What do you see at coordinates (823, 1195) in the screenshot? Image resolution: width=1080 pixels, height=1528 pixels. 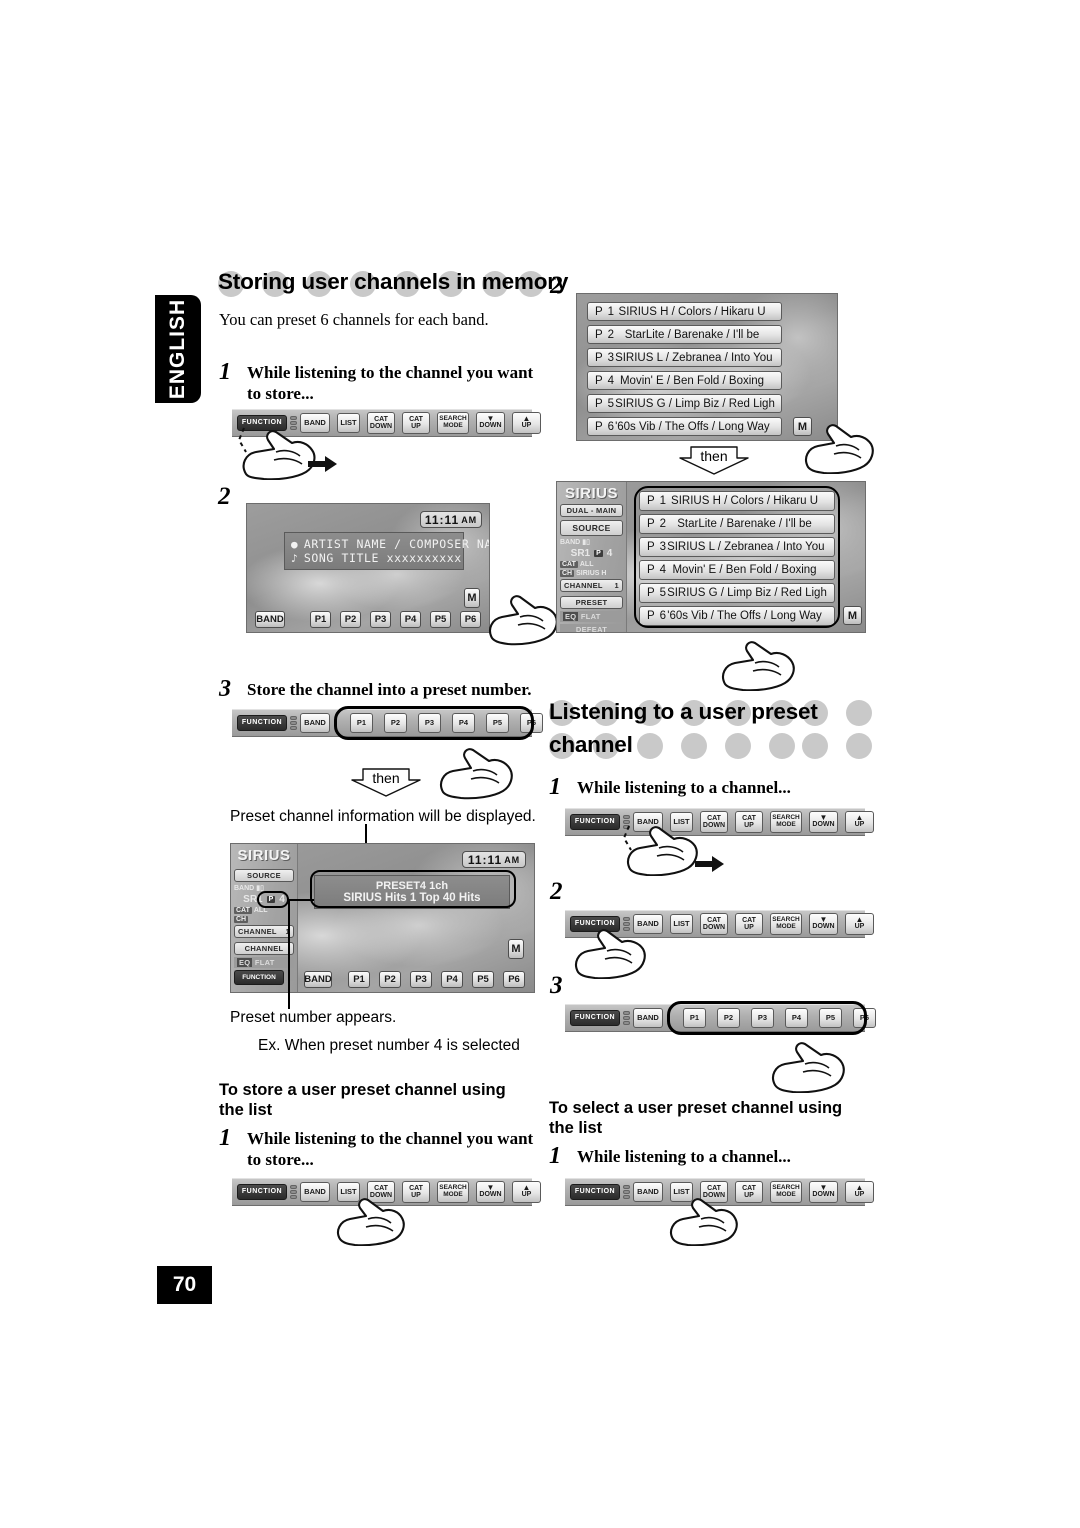 I see `down-label: DOWN` at bounding box center [823, 1195].